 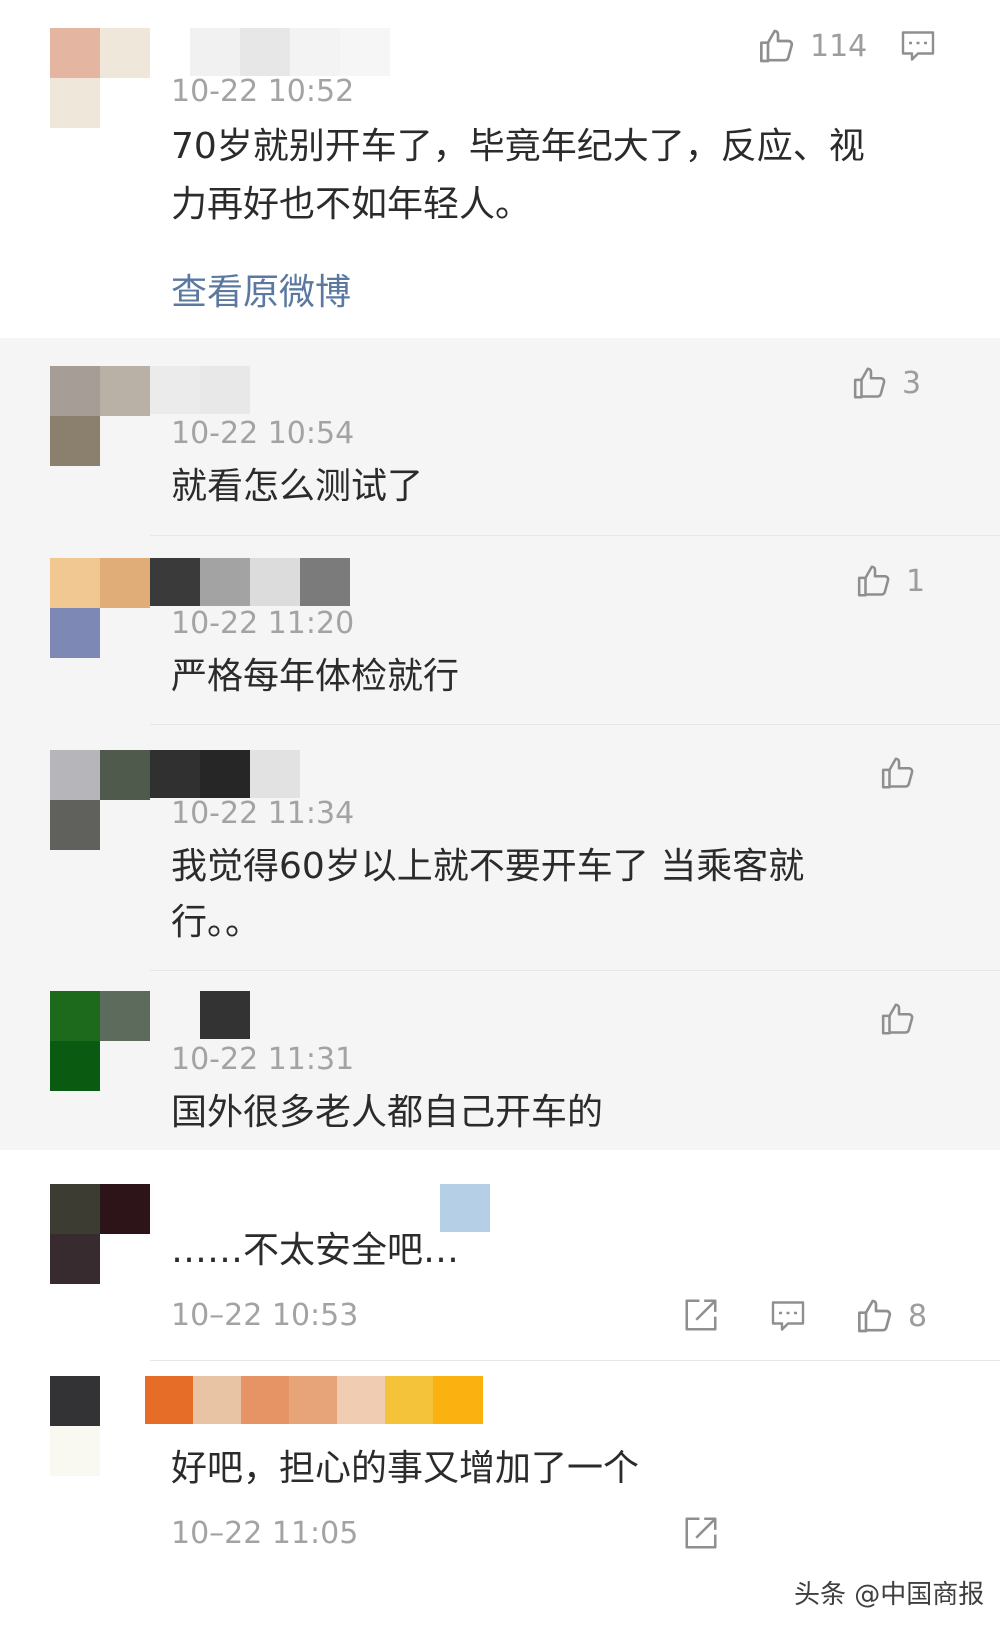 What do you see at coordinates (265, 1315) in the screenshot?
I see `comment-time: 10–22 10:53` at bounding box center [265, 1315].